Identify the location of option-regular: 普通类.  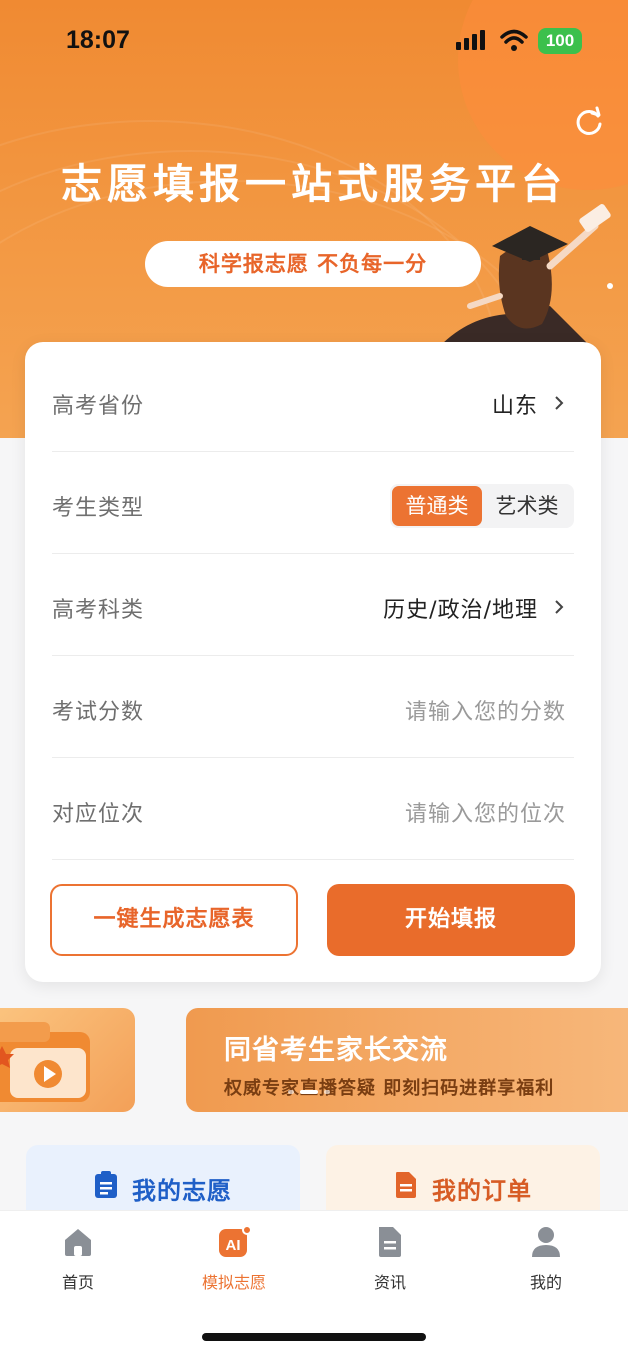
(437, 506).